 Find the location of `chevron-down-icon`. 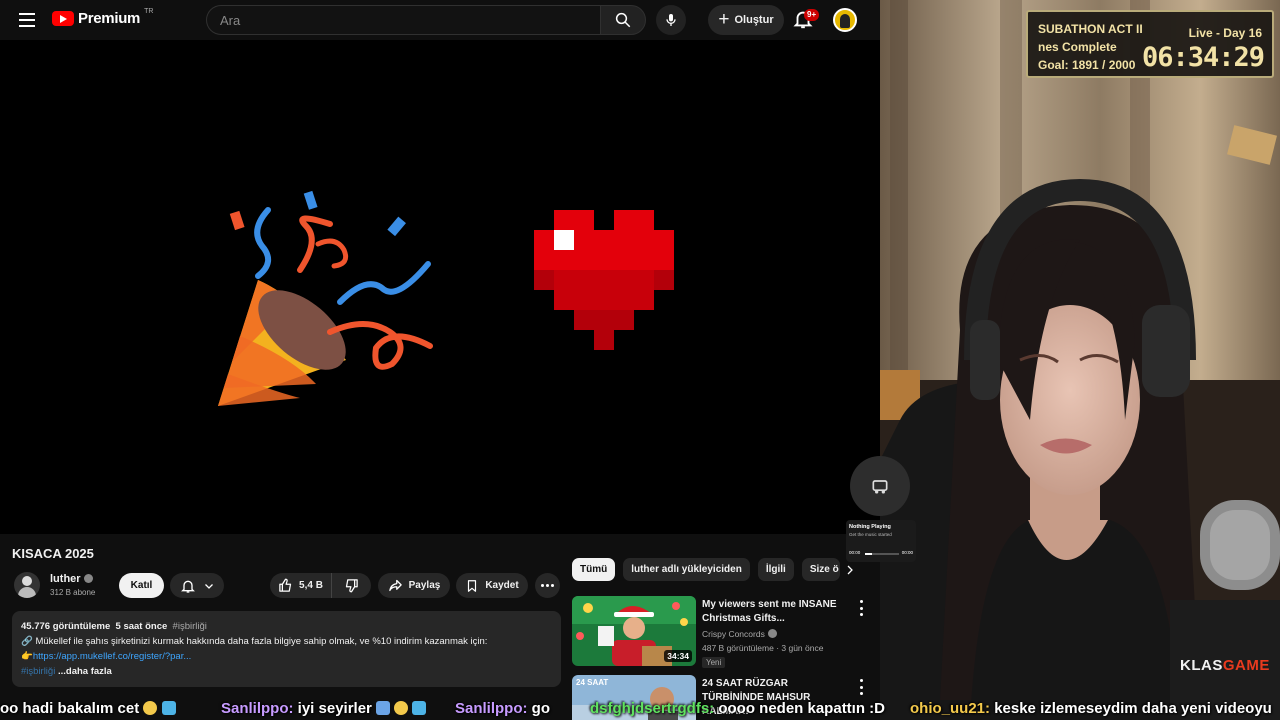

chevron-down-icon is located at coordinates (208, 586).